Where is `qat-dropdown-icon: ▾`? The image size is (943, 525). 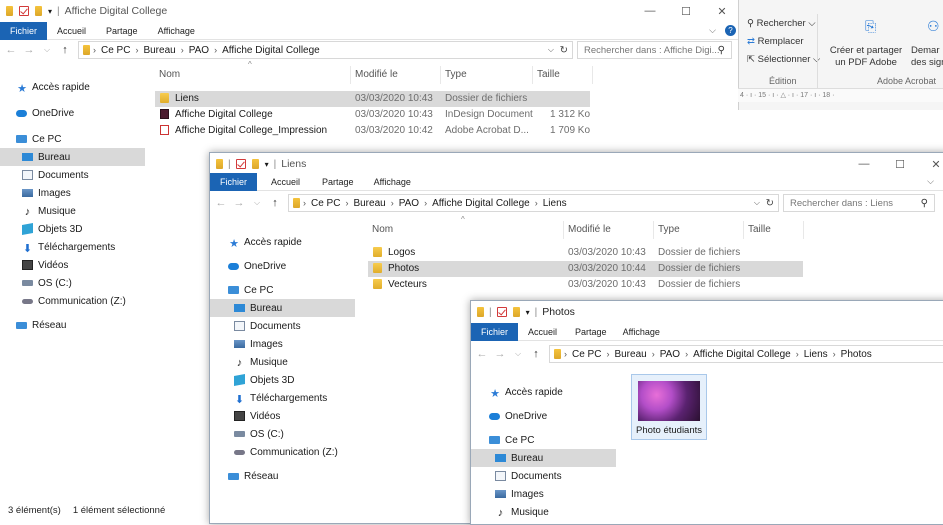 qat-dropdown-icon: ▾ is located at coordinates (528, 312).